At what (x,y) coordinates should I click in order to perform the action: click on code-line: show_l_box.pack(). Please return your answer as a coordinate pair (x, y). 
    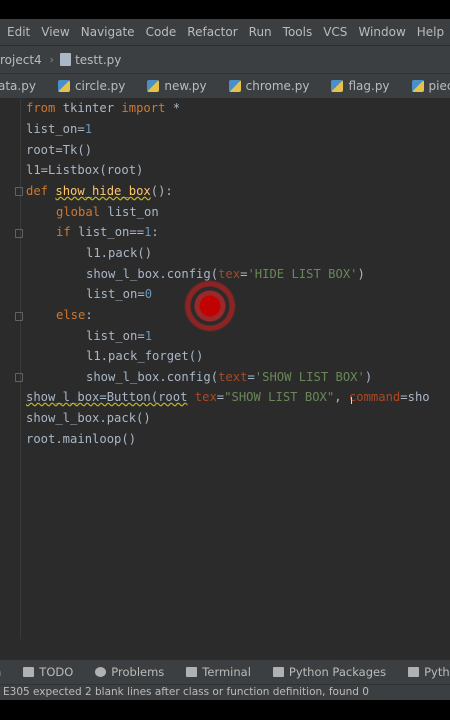
    Looking at the image, I should click on (88, 418).